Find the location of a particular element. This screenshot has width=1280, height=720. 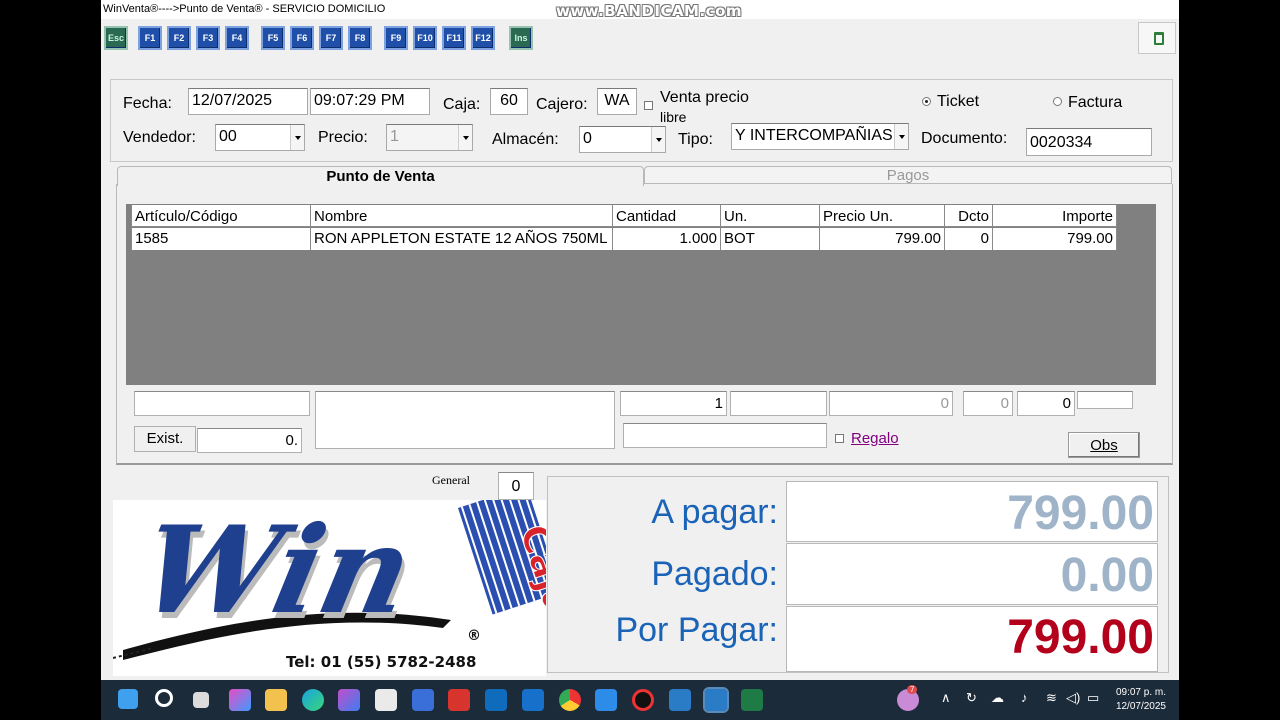

f8-key-button: F8 is located at coordinates (360, 38).